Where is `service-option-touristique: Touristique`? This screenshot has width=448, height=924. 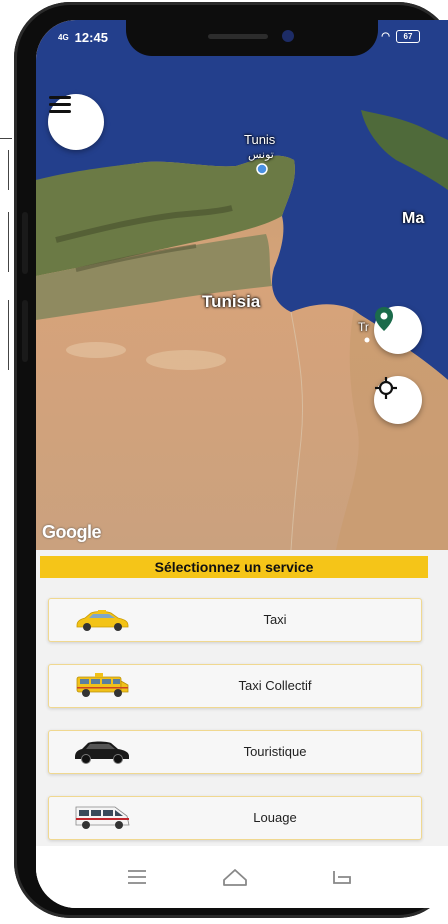
service-option-touristique: Touristique is located at coordinates (235, 752).